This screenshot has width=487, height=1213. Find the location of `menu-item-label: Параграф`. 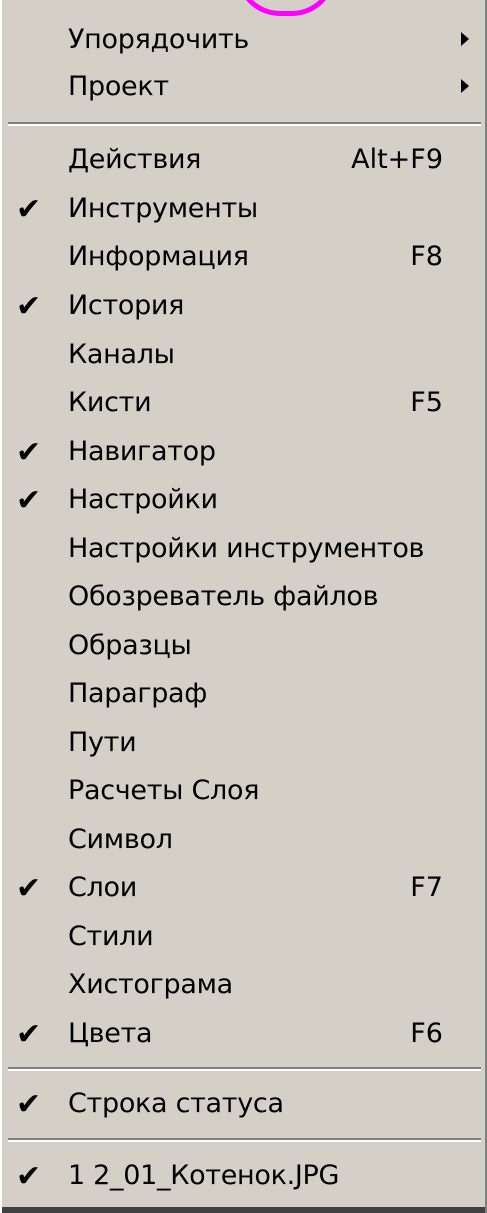

menu-item-label: Параграф is located at coordinates (138, 693).